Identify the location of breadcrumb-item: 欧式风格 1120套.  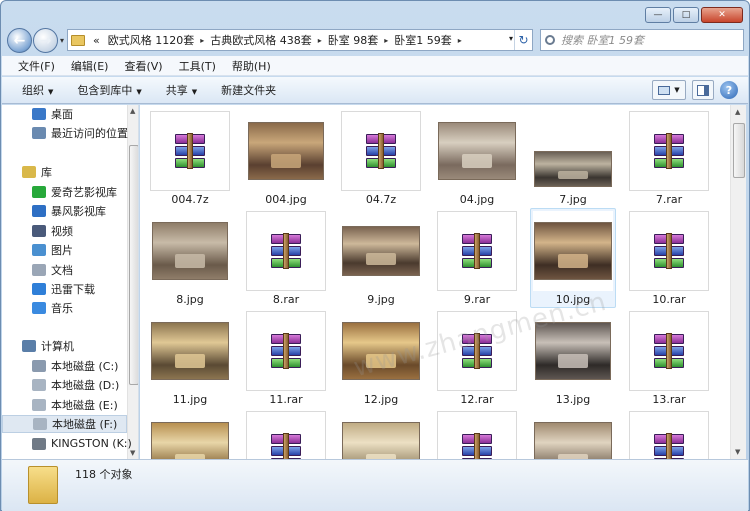
(151, 40).